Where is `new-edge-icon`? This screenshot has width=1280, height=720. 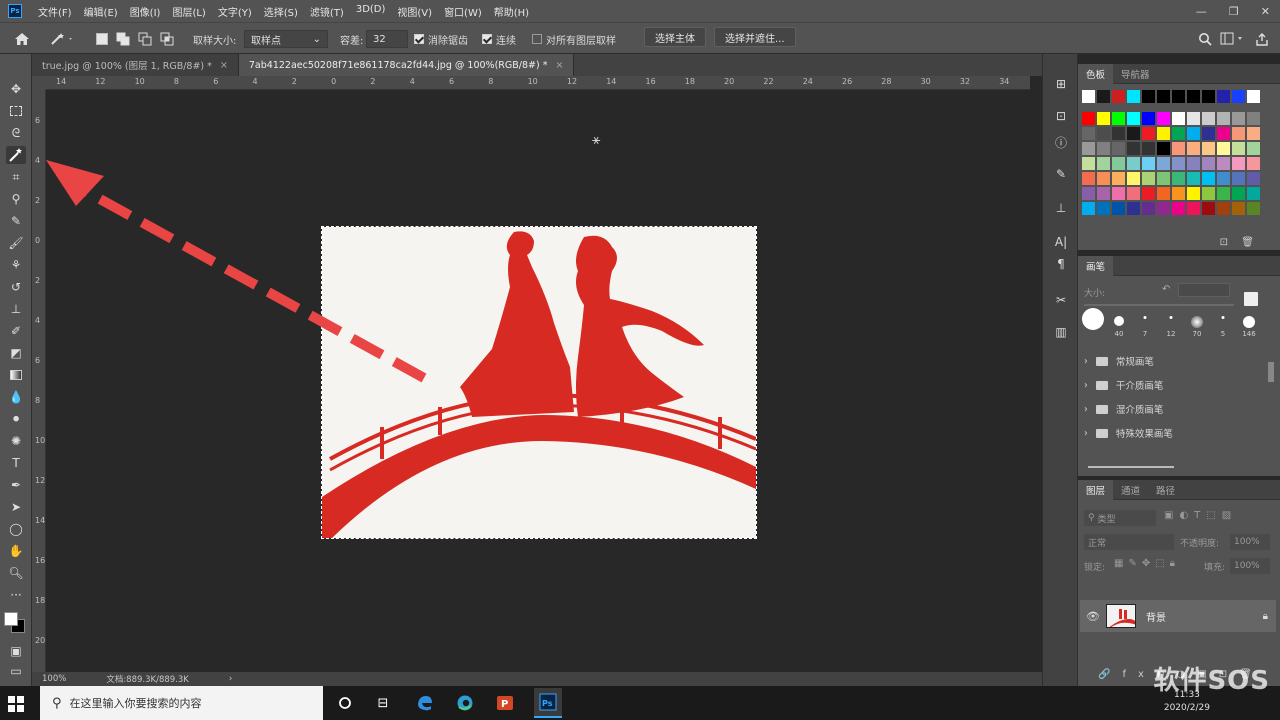
new-edge-icon is located at coordinates (465, 703).